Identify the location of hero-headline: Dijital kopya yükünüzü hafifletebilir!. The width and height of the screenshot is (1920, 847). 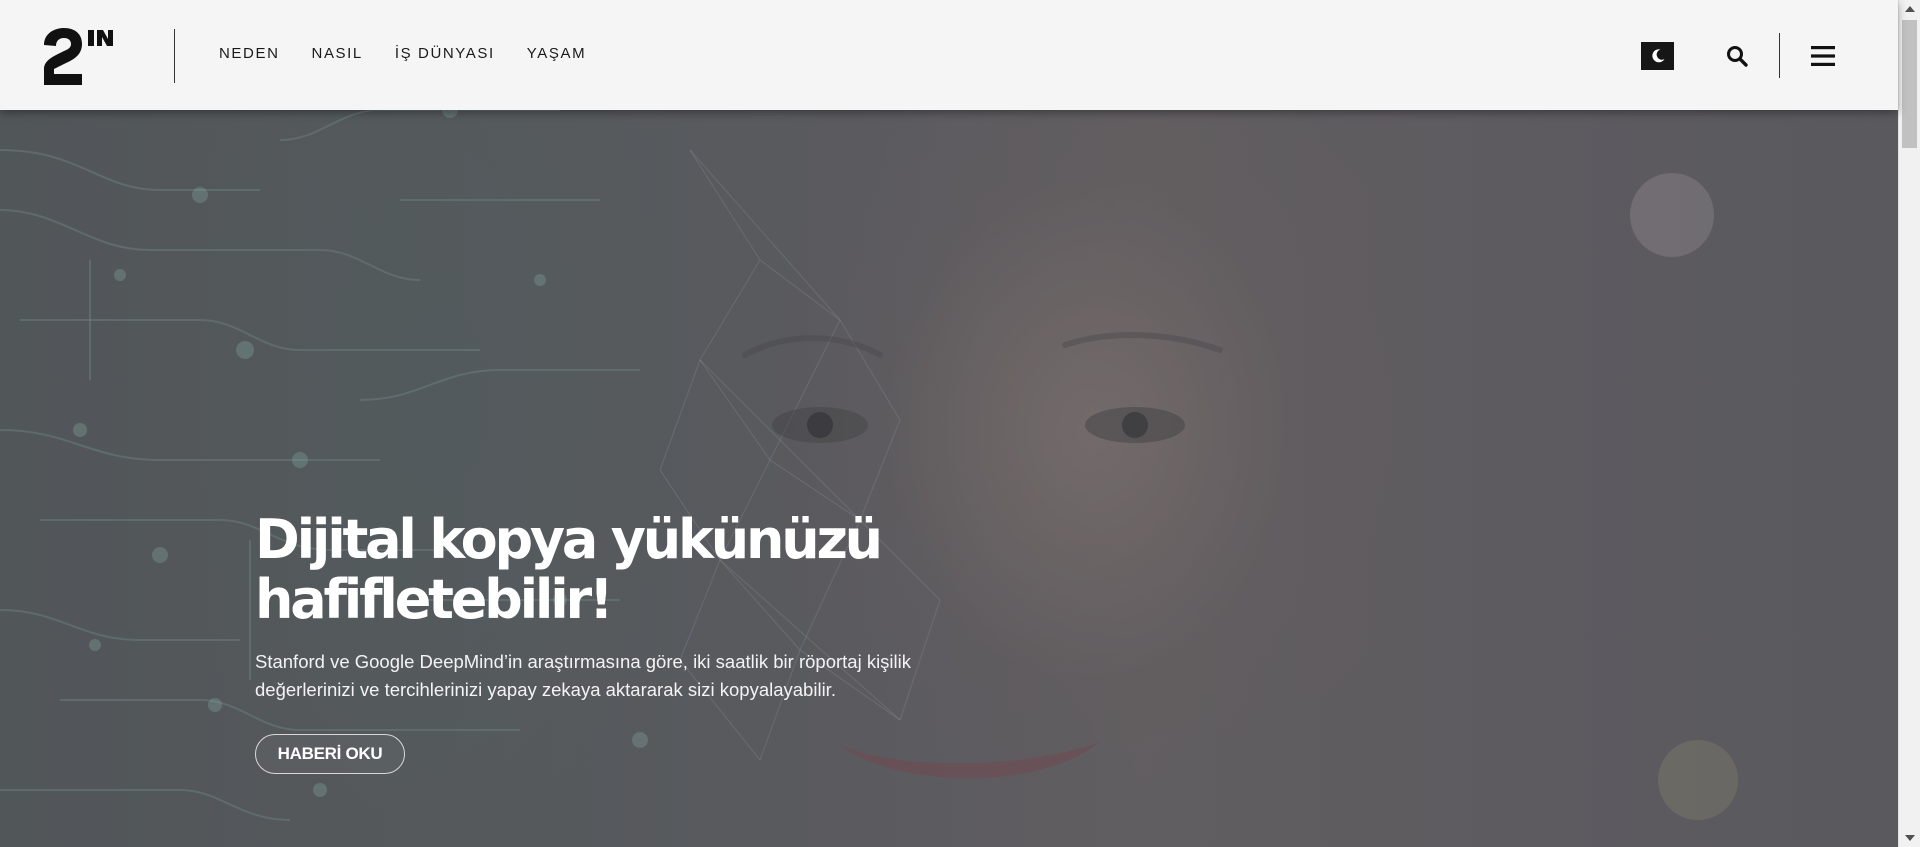
(569, 569).